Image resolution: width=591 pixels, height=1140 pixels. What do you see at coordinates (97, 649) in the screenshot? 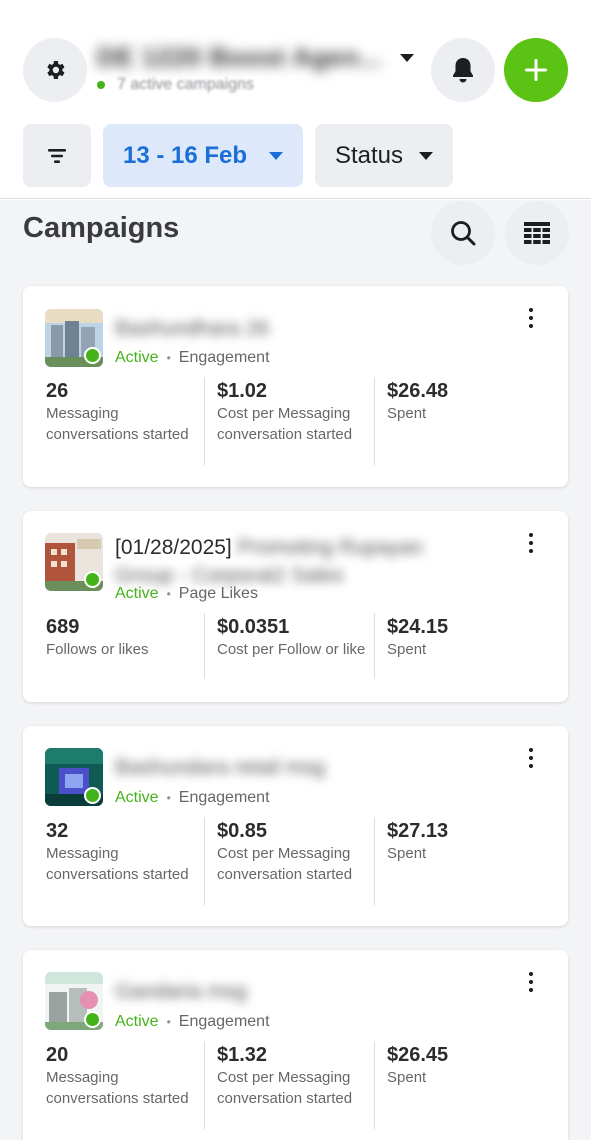
I see `metric-label: Follows or likes` at bounding box center [97, 649].